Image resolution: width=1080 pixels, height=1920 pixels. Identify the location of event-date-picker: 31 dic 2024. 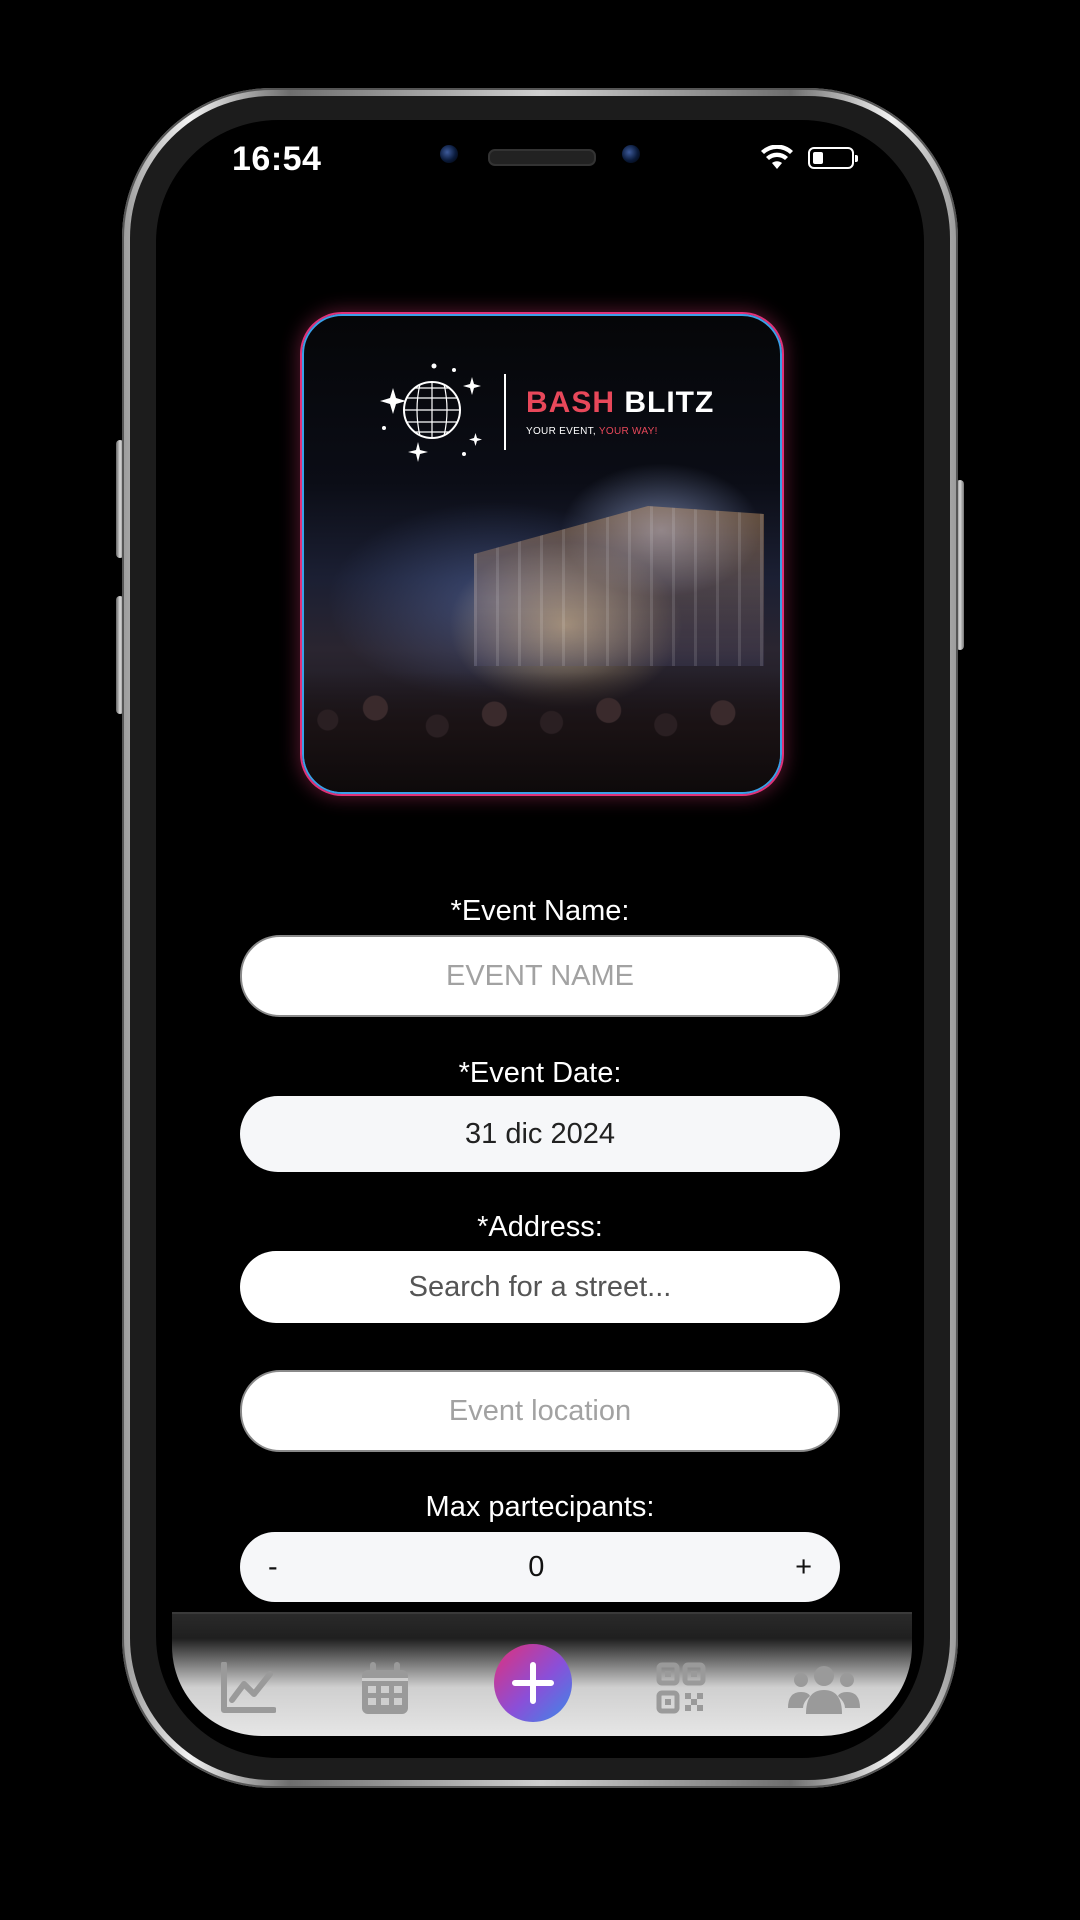
(540, 1134).